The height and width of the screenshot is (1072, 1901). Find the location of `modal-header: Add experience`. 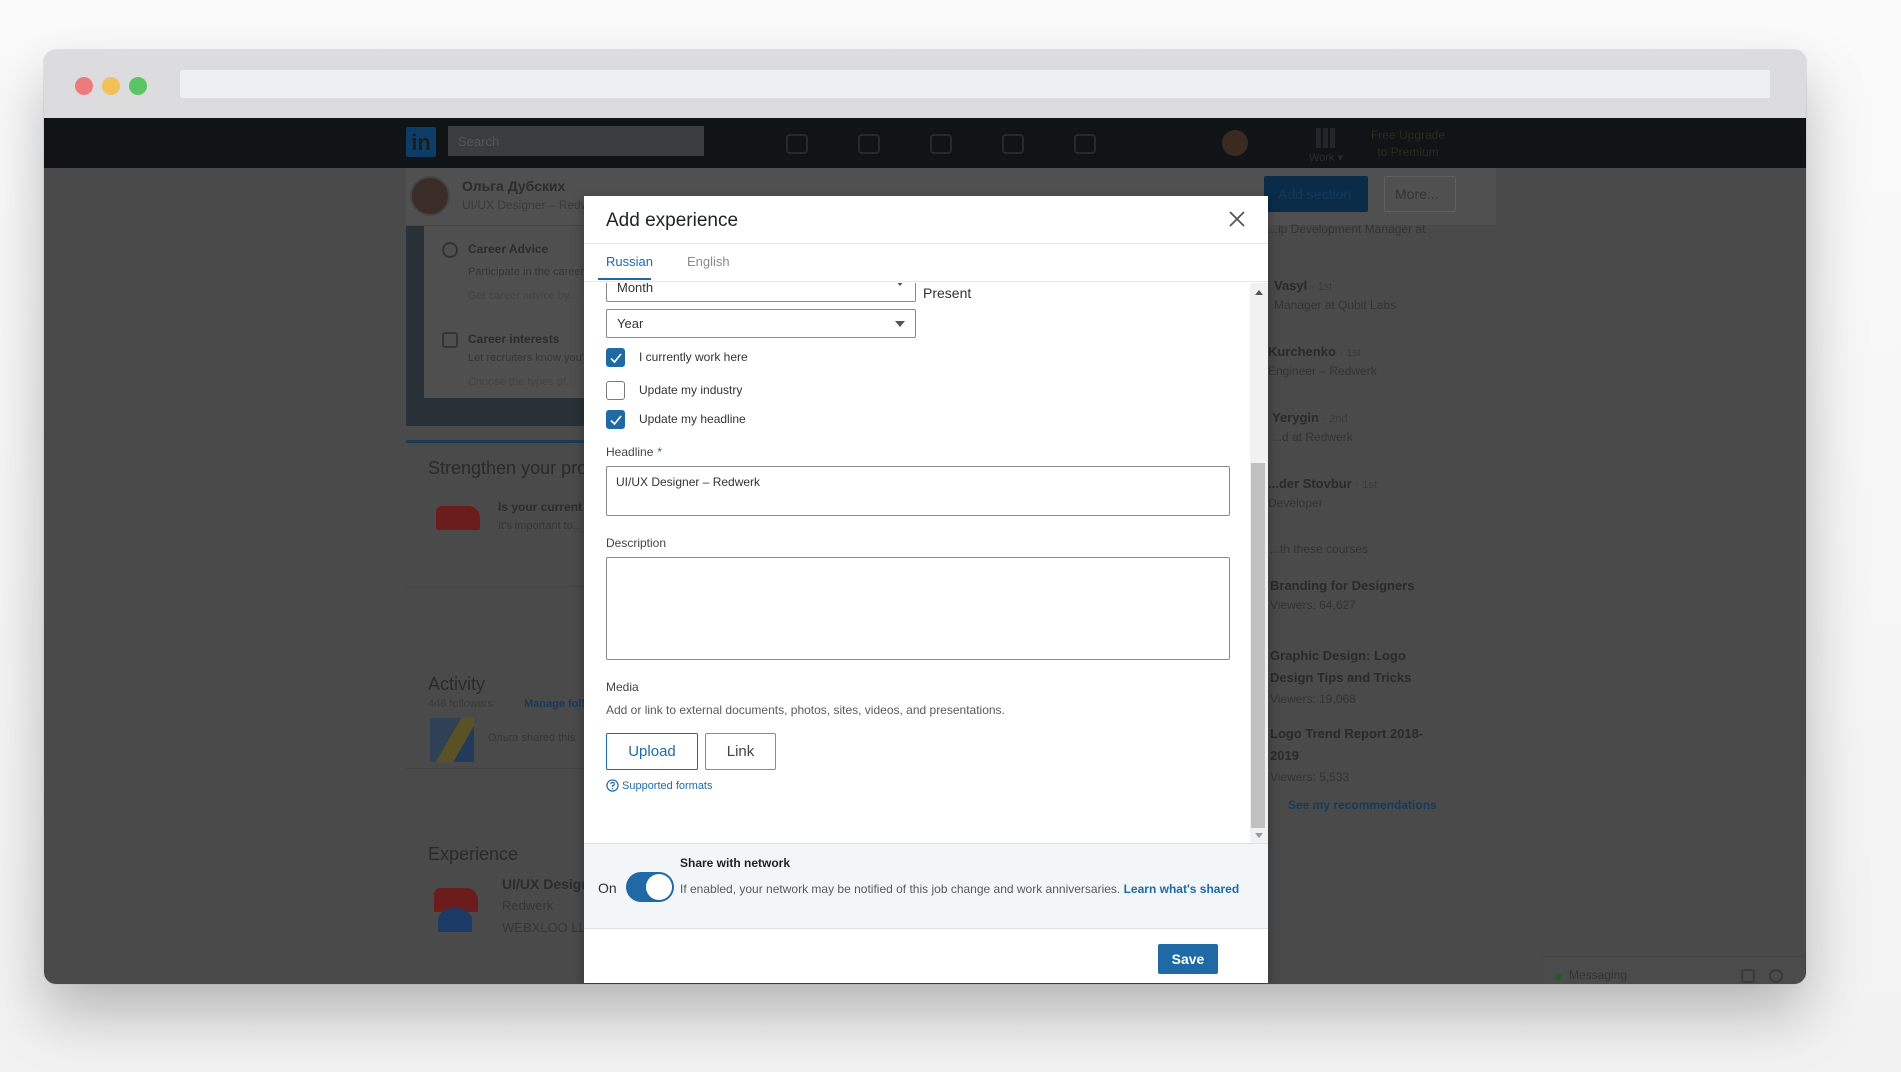

modal-header: Add experience is located at coordinates (926, 220).